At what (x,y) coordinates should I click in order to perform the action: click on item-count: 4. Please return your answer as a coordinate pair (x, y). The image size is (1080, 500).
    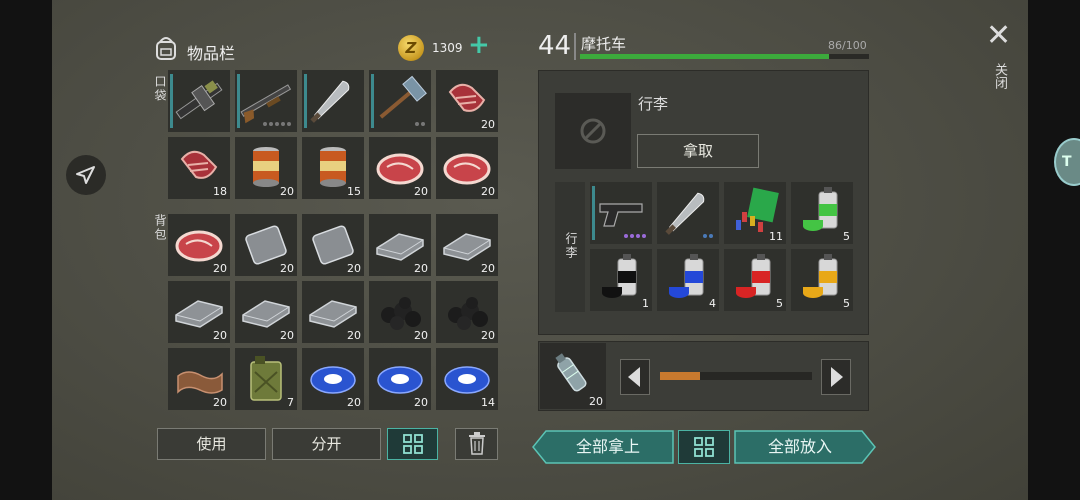
    Looking at the image, I should click on (712, 303).